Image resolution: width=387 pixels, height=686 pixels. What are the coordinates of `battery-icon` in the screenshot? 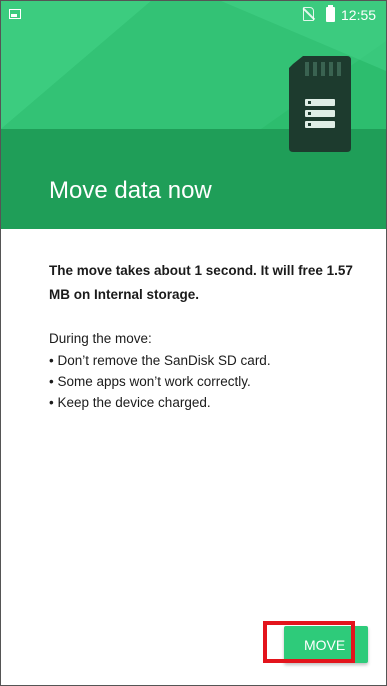 It's located at (330, 13).